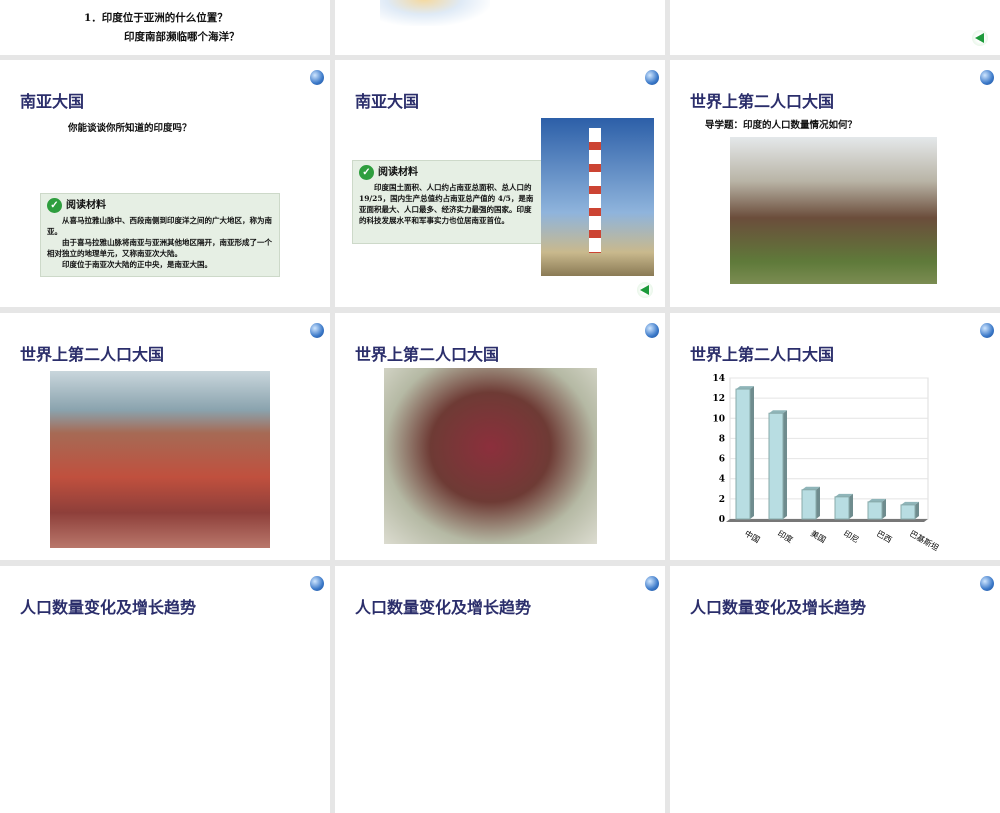 The height and width of the screenshot is (813, 1000). Describe the element at coordinates (781, 125) in the screenshot. I see `question: 导学题：印度的人口数量情况如何？` at that location.